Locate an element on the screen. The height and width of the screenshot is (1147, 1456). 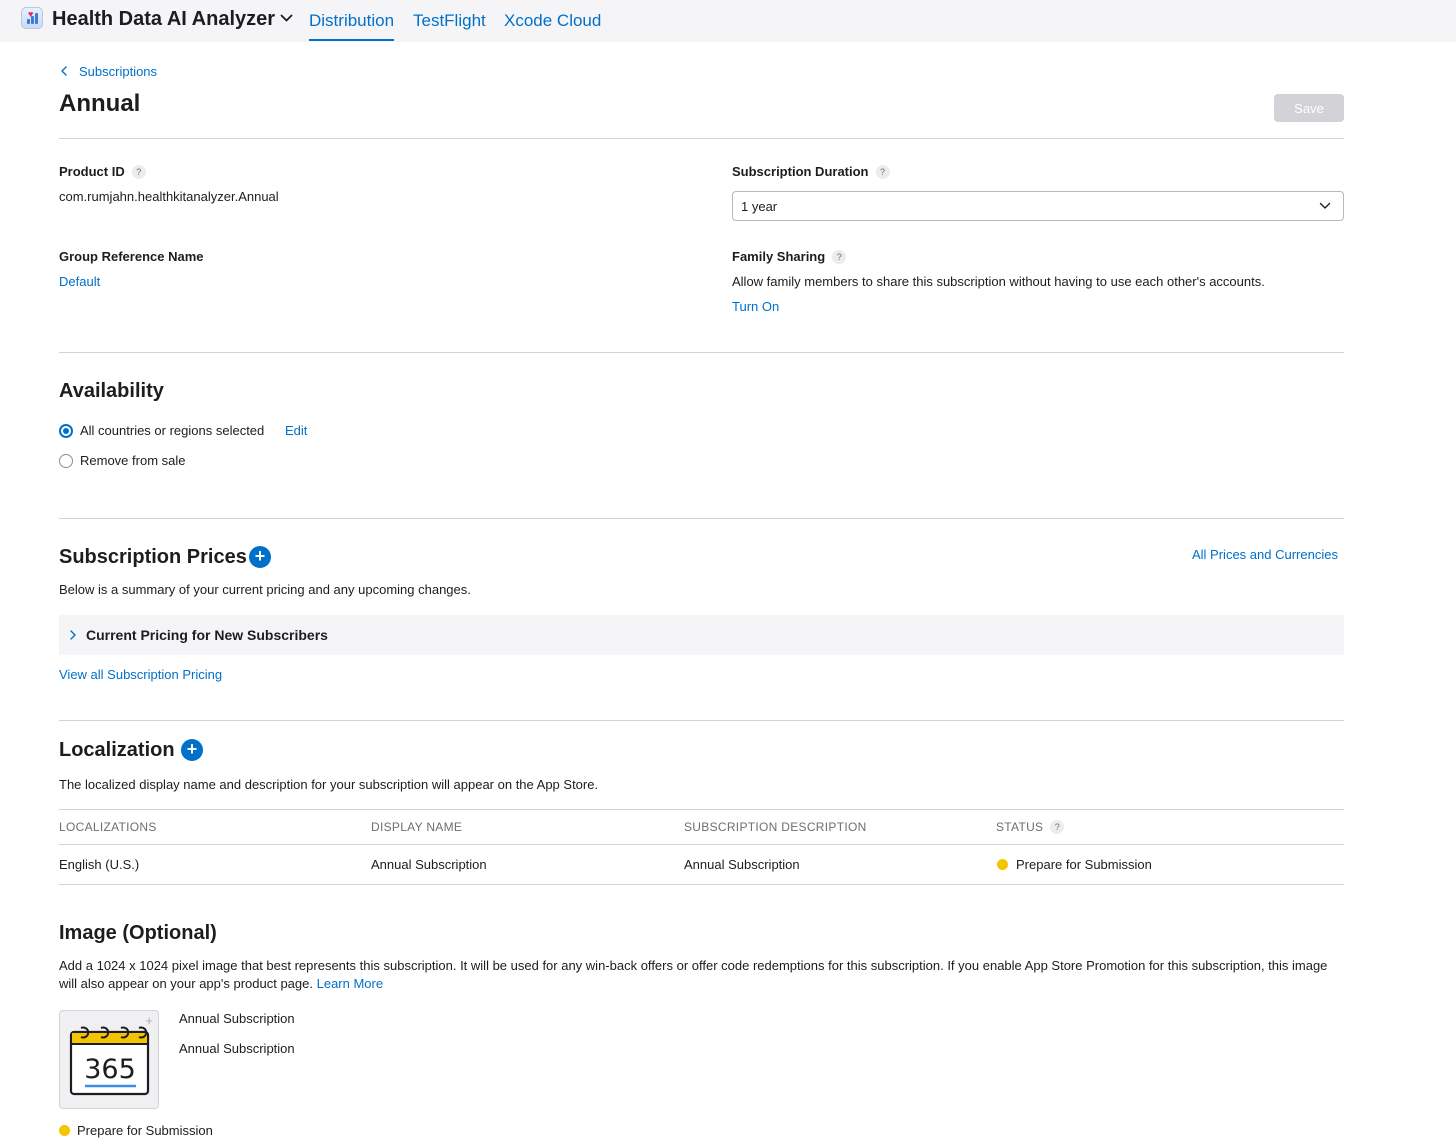
chevron-left-icon is located at coordinates (64, 71).